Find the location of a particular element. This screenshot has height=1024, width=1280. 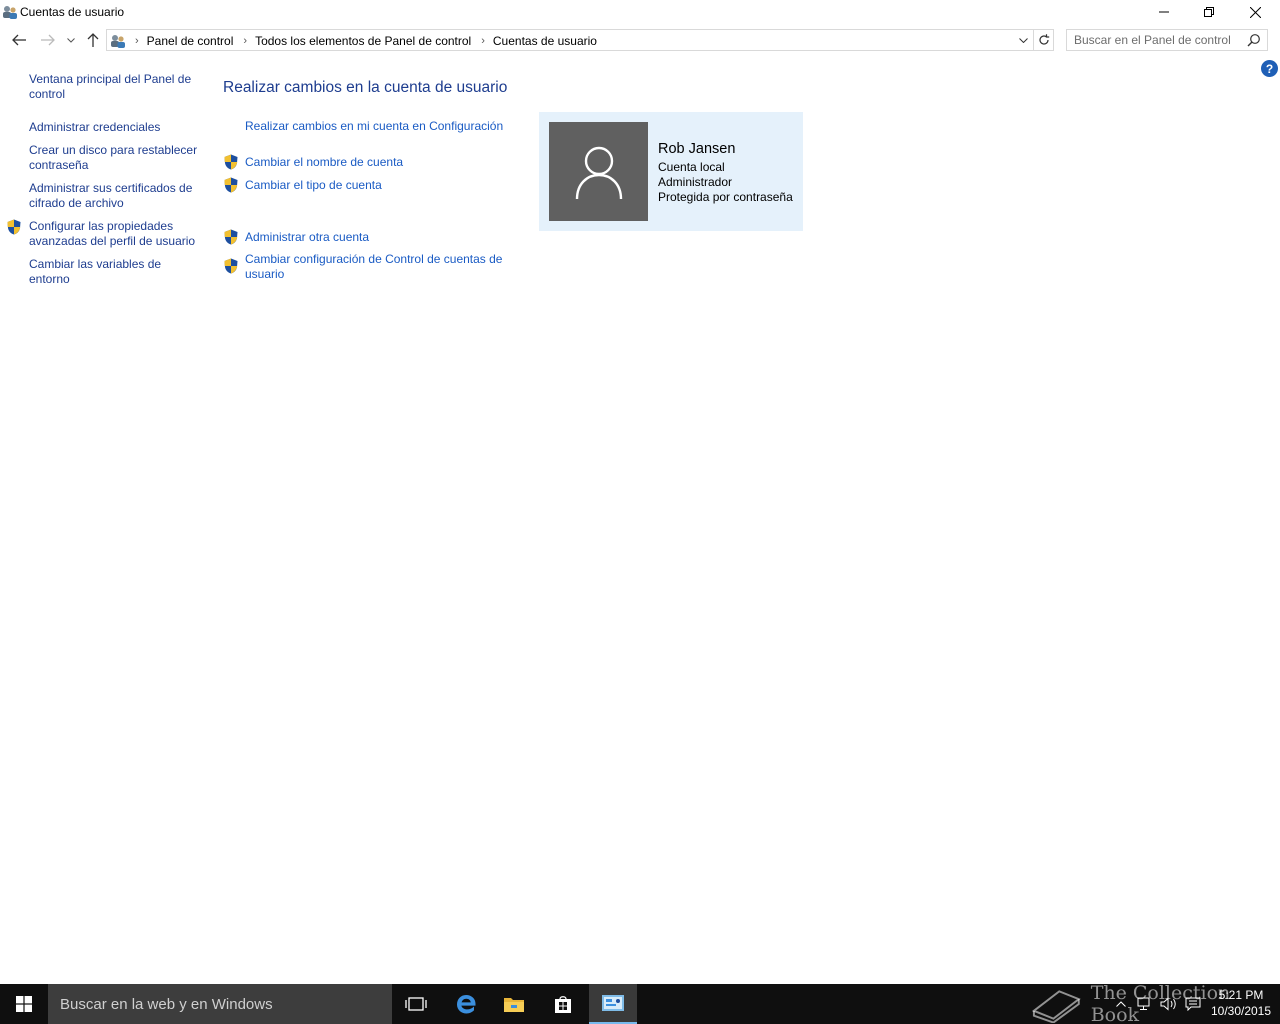

page-title: Realizar cambios en la cuenta de usuario is located at coordinates (365, 87).